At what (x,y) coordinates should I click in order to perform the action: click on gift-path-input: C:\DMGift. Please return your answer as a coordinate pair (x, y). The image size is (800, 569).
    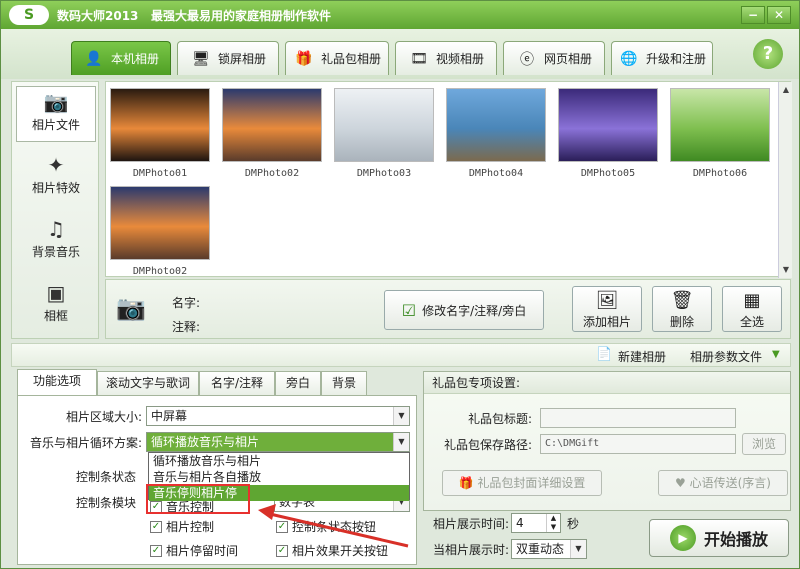
    Looking at the image, I should click on (638, 444).